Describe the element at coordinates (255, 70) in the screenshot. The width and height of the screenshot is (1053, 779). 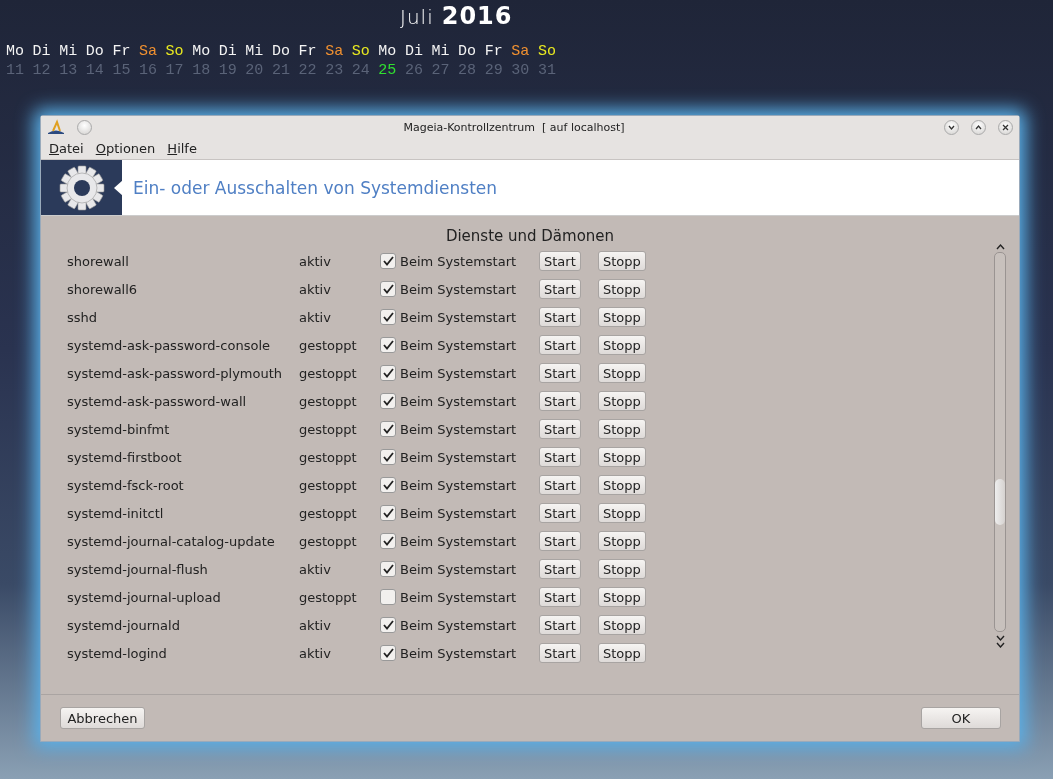
I see `date-label: 20` at that location.